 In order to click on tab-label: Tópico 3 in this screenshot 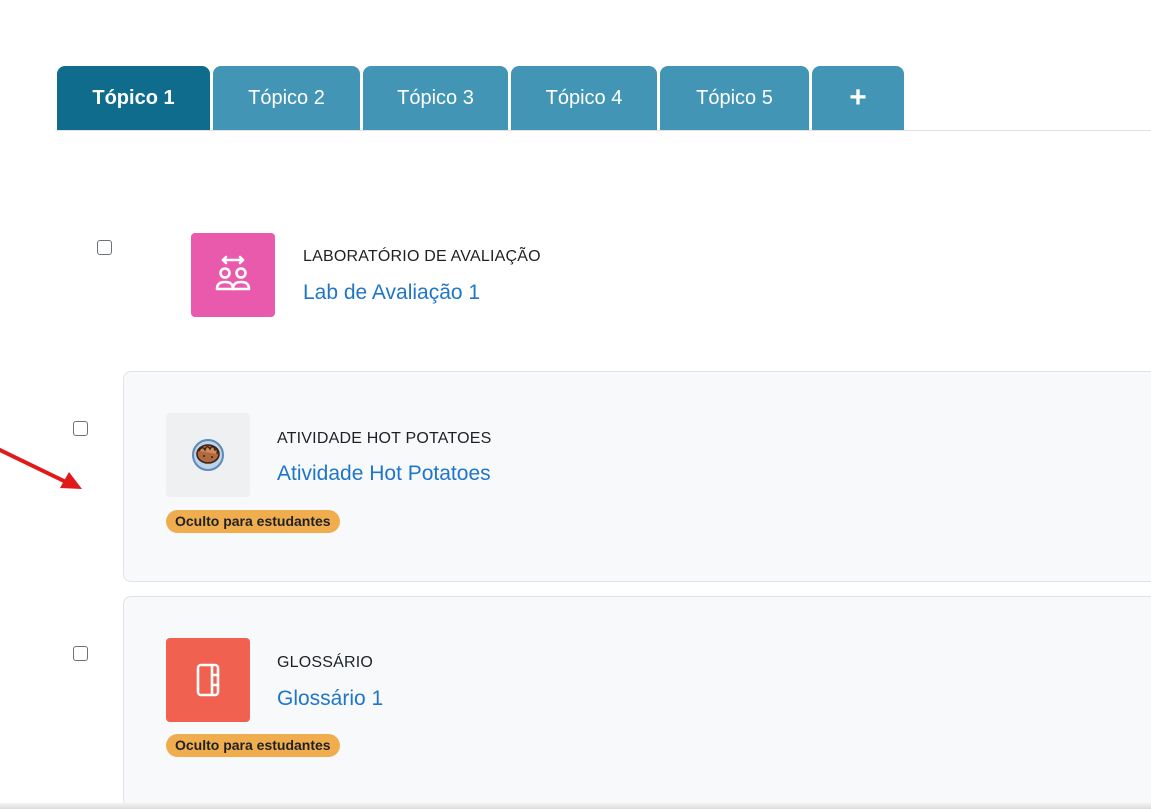, I will do `click(435, 97)`.